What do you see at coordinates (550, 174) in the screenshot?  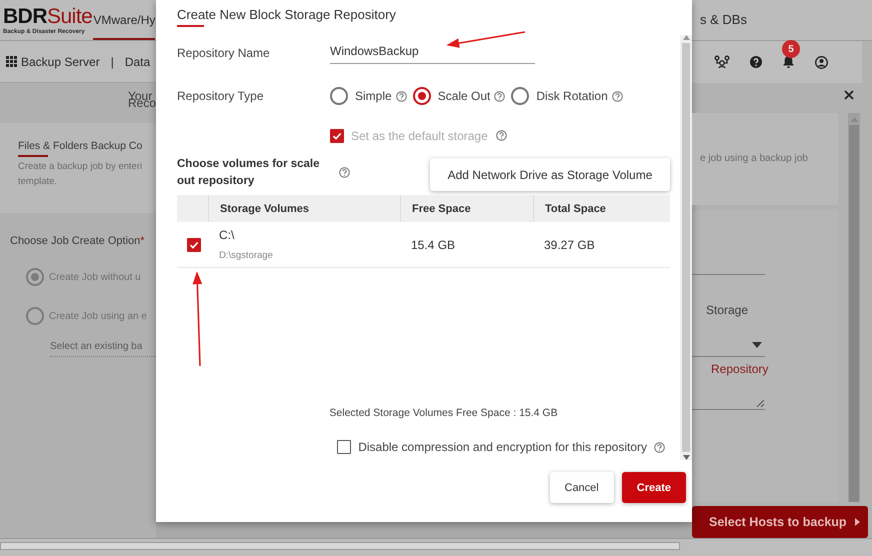 I see `add-network-drive-button: Add Network Drive as Storage Volume` at bounding box center [550, 174].